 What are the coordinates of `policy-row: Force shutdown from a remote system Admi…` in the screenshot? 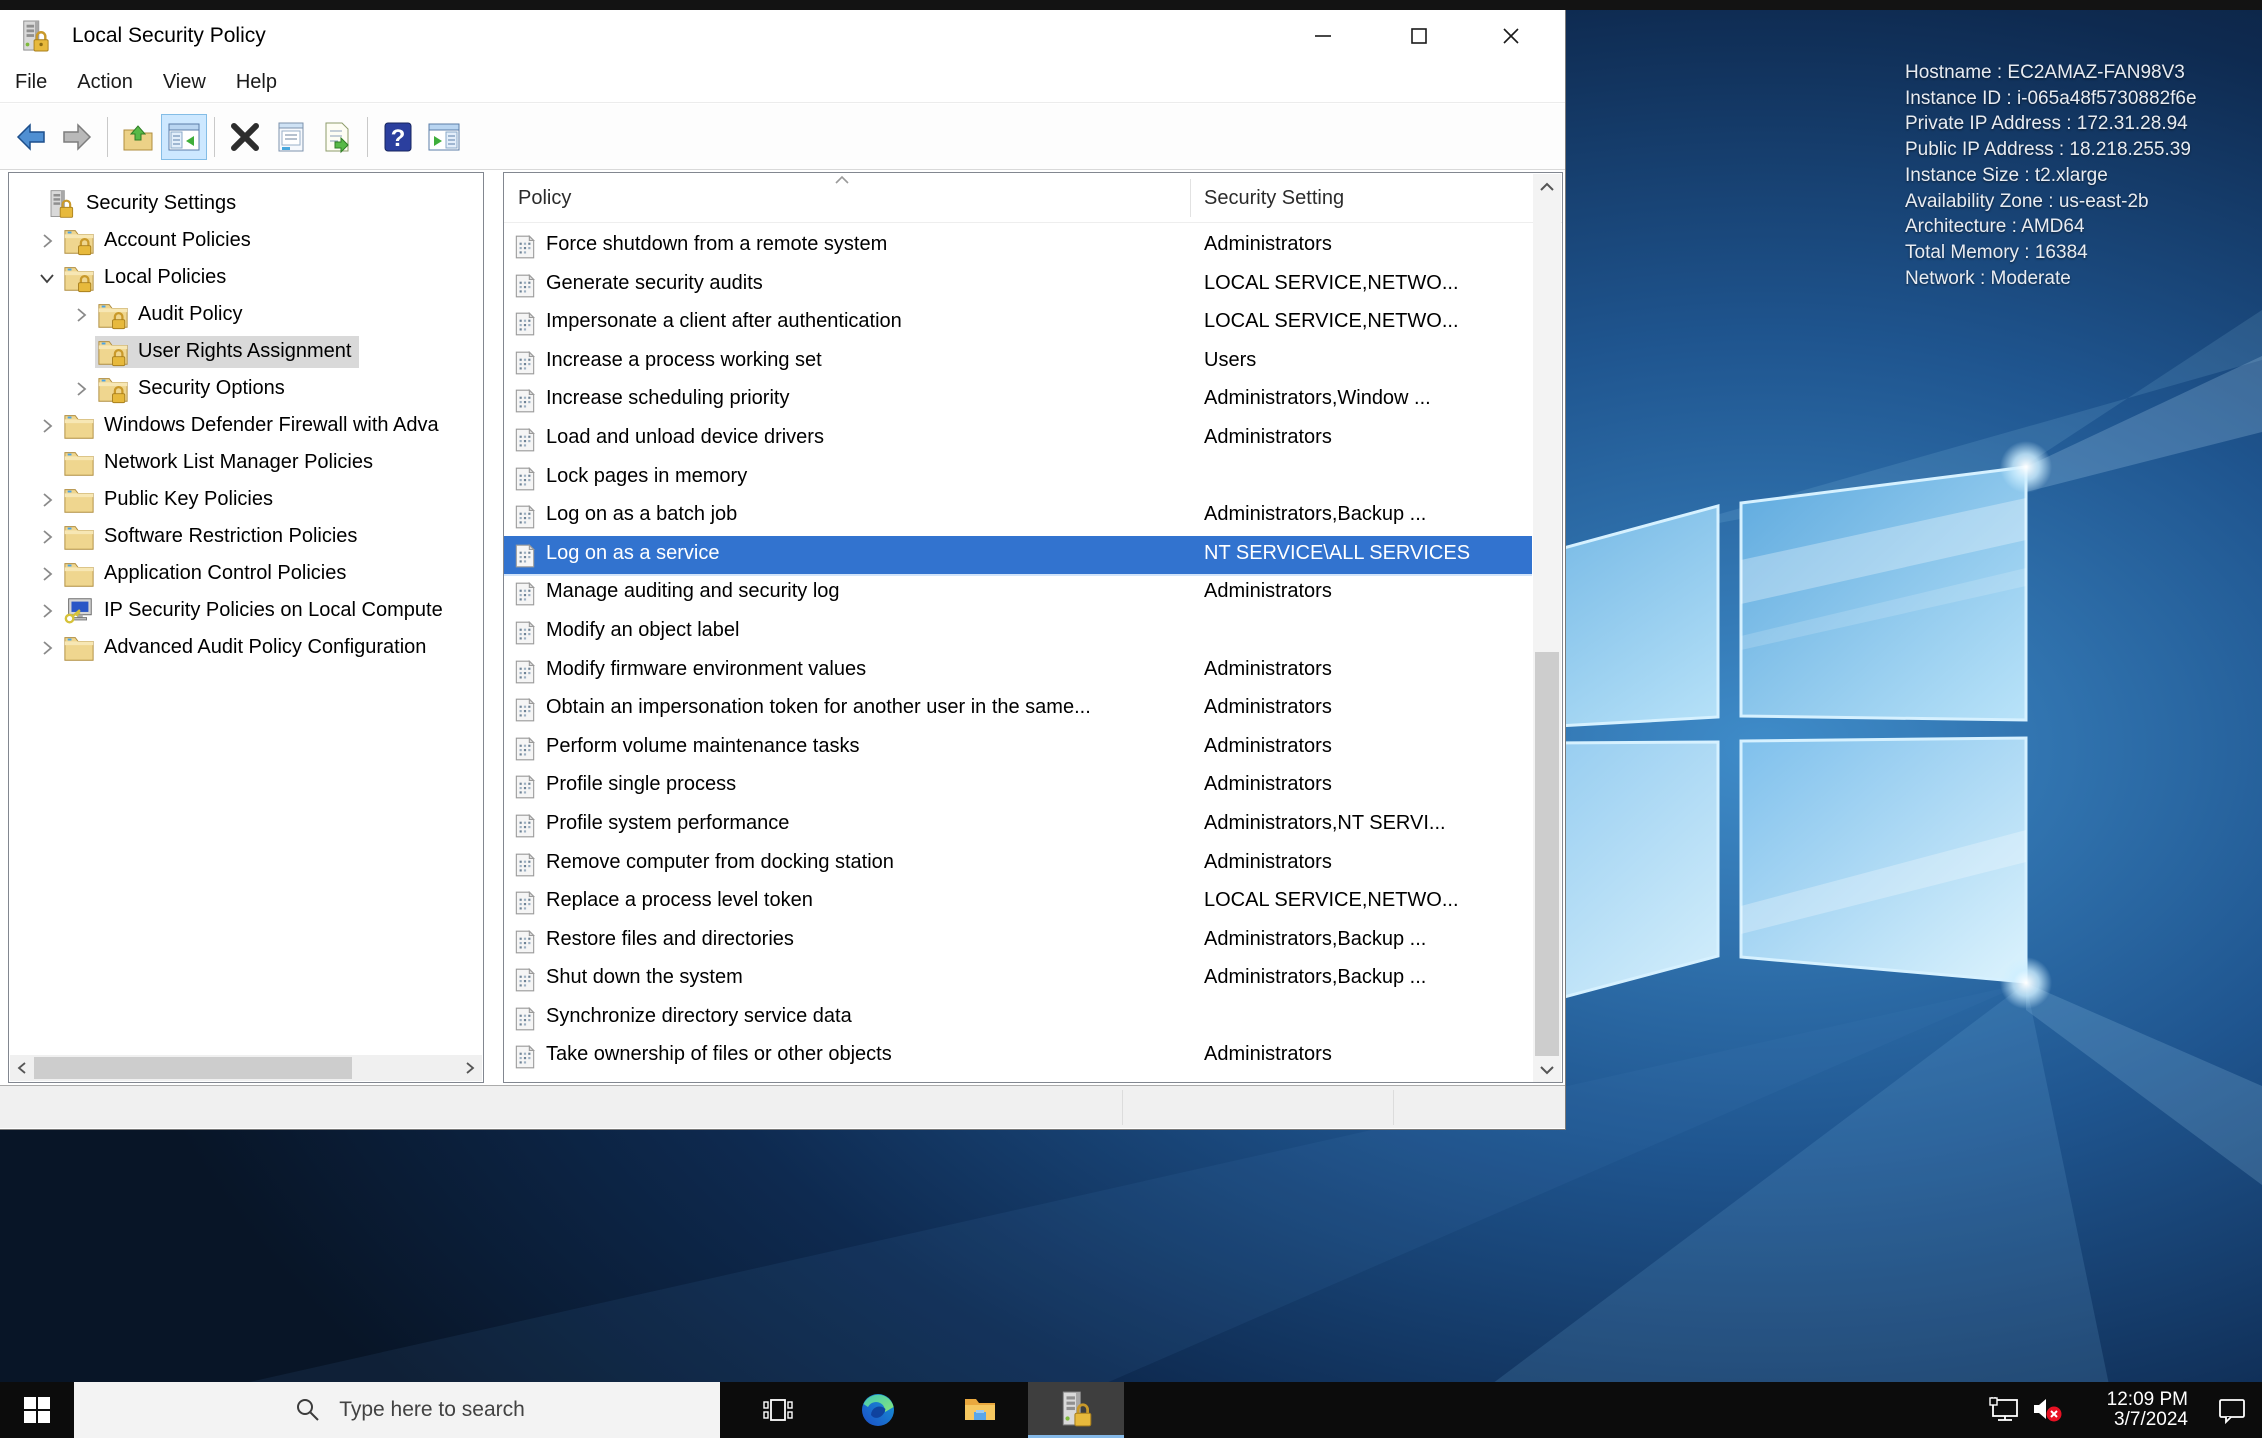 It's located at (1018, 246).